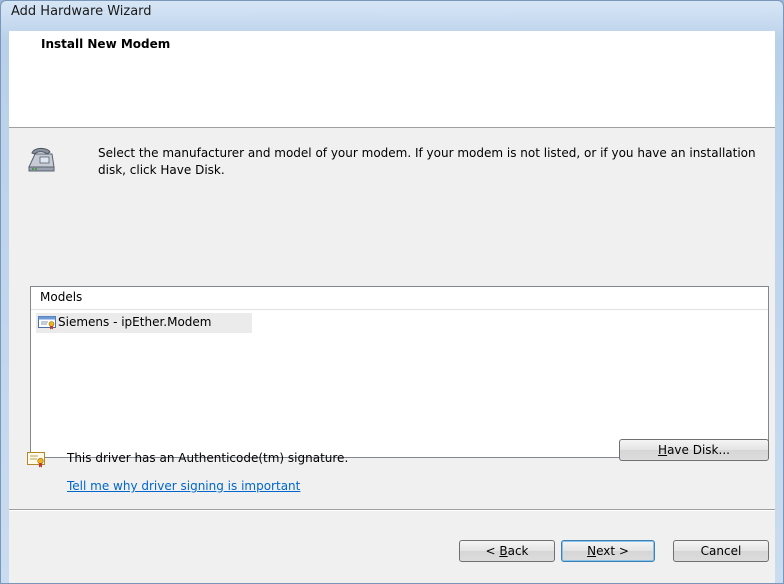 This screenshot has width=784, height=584. I want to click on list-item: Siemens - ipEther.Modem, so click(144, 323).